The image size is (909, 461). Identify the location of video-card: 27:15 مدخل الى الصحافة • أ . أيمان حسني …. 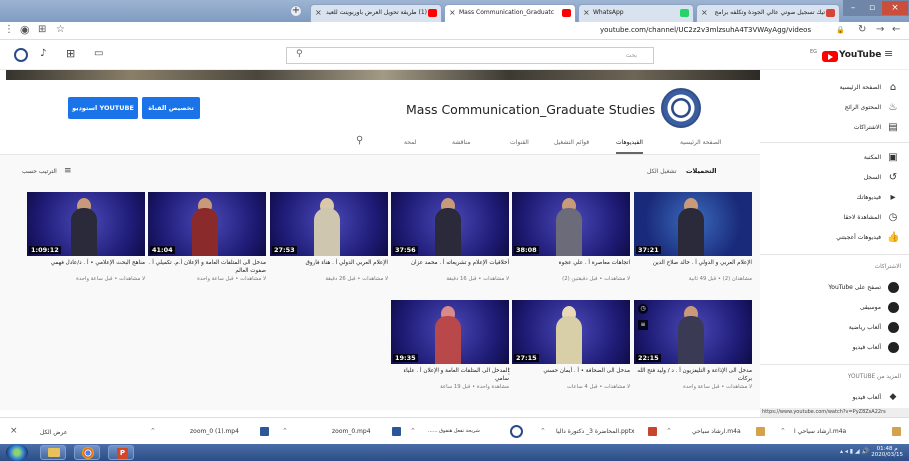
(571, 350).